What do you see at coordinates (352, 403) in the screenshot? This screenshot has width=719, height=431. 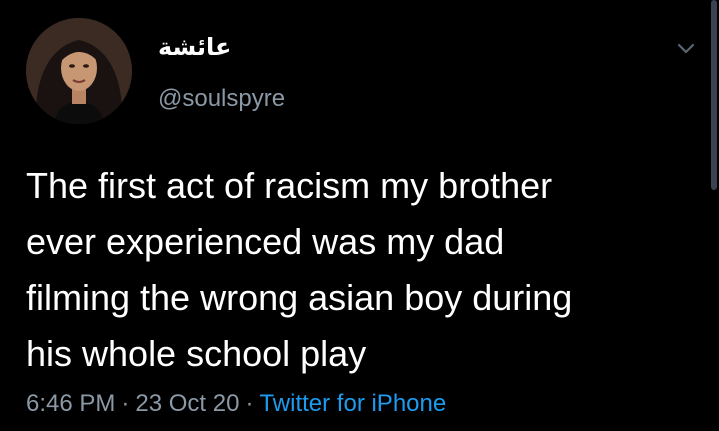 I see `tweet-source-link: Twitter for iPhone` at bounding box center [352, 403].